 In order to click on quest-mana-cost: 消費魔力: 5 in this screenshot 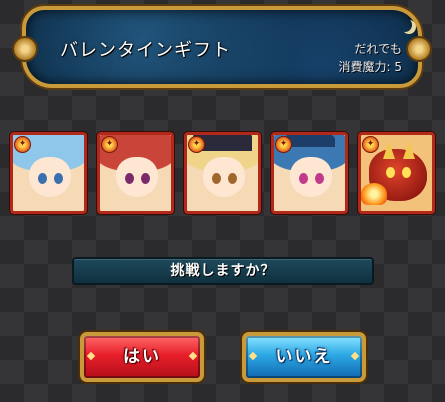, I will do `click(370, 67)`.